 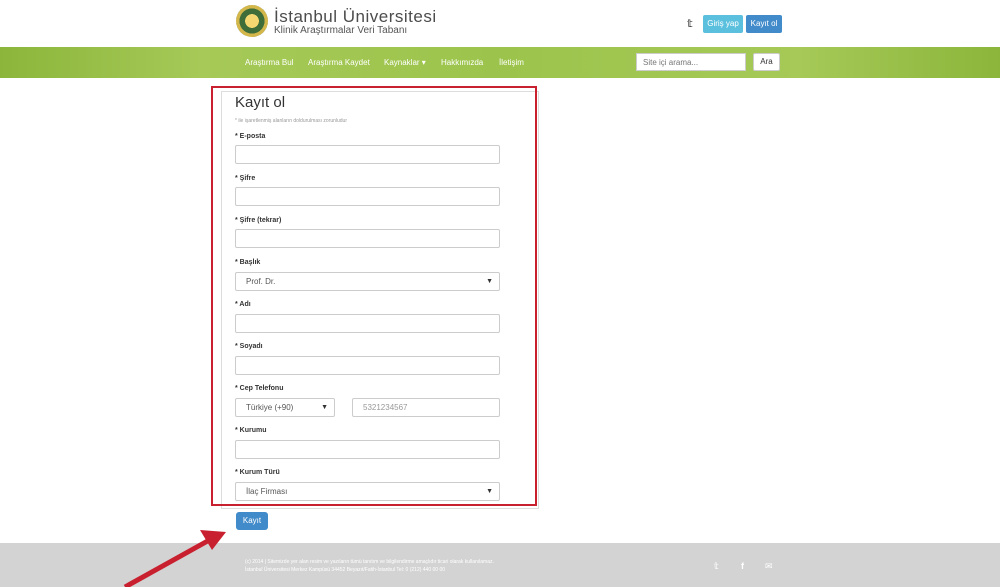 What do you see at coordinates (367, 365) in the screenshot?
I see `surname-field` at bounding box center [367, 365].